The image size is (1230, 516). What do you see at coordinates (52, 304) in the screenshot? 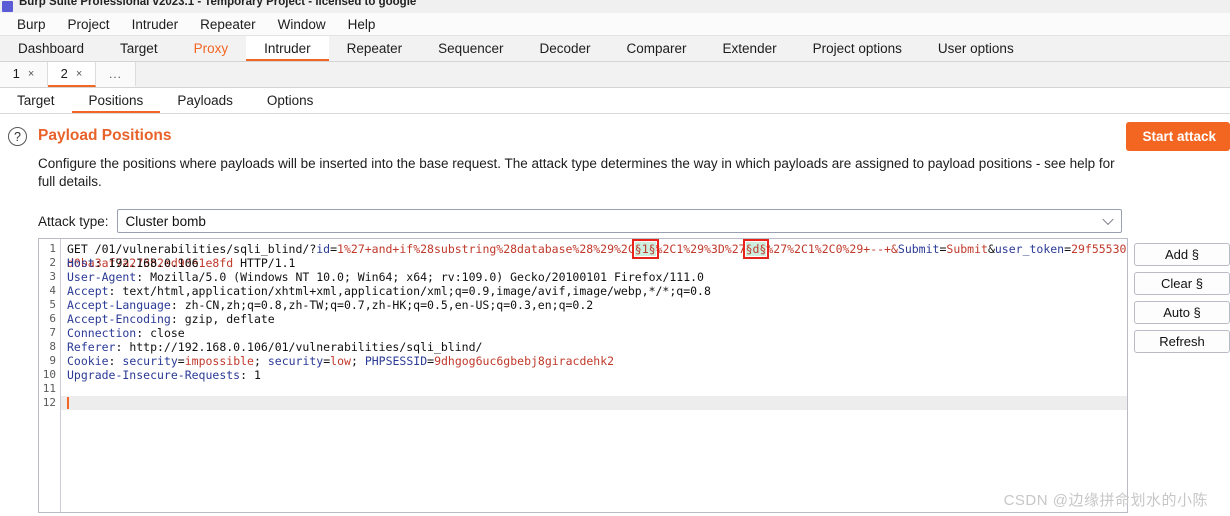
I see `line-number: 5` at bounding box center [52, 304].